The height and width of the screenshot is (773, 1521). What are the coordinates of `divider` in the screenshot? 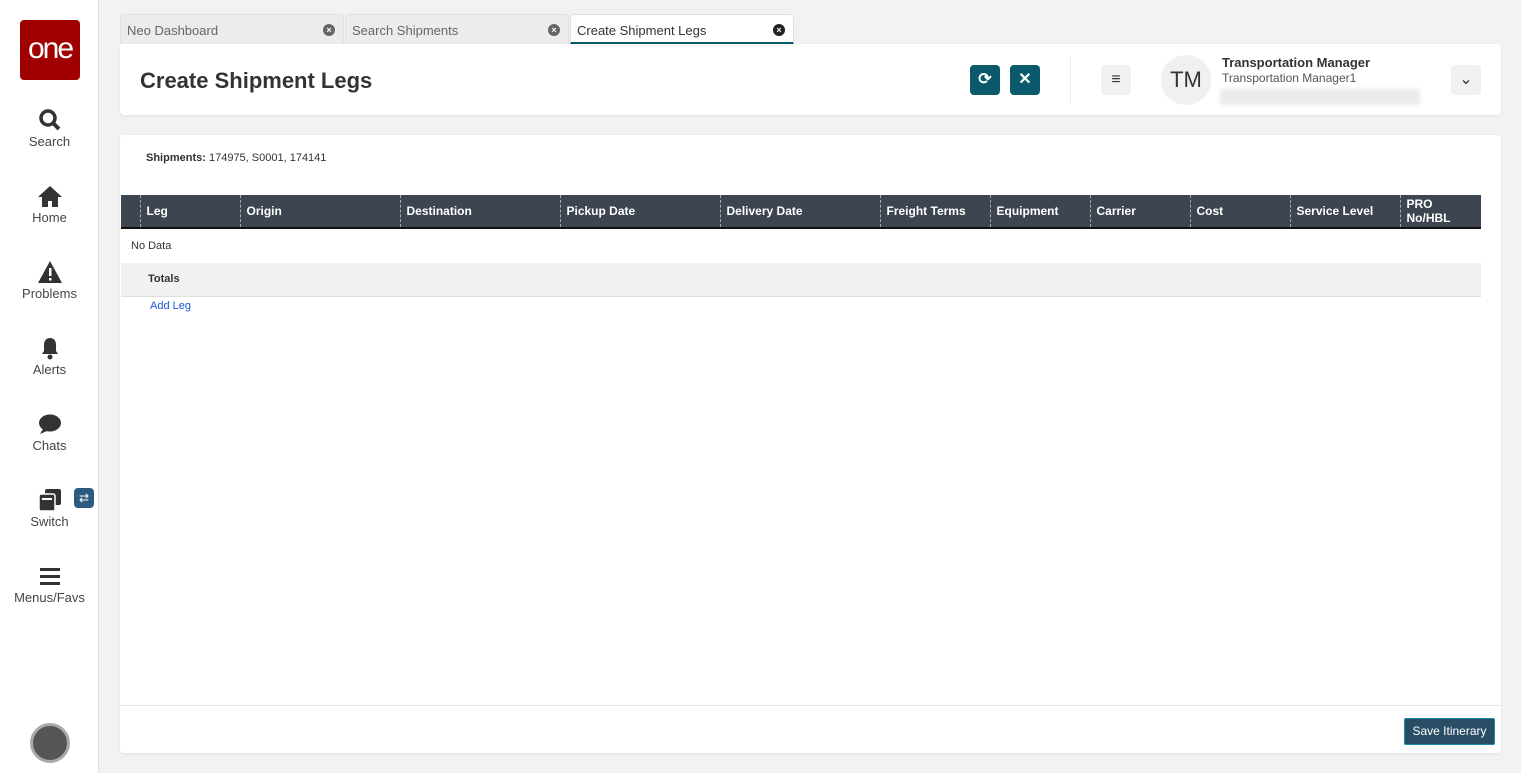 It's located at (1070, 80).